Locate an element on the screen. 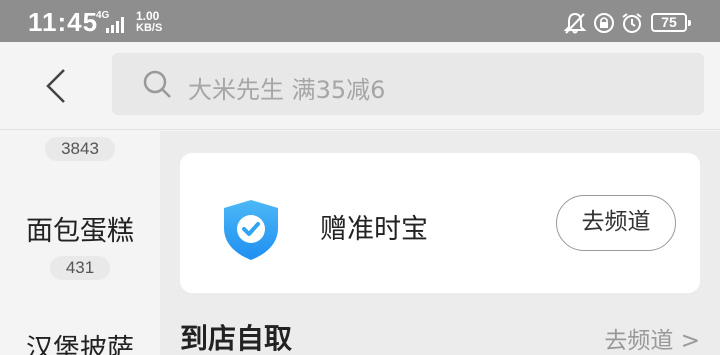  sidebar-item-previous: 3843 is located at coordinates (80, 149).